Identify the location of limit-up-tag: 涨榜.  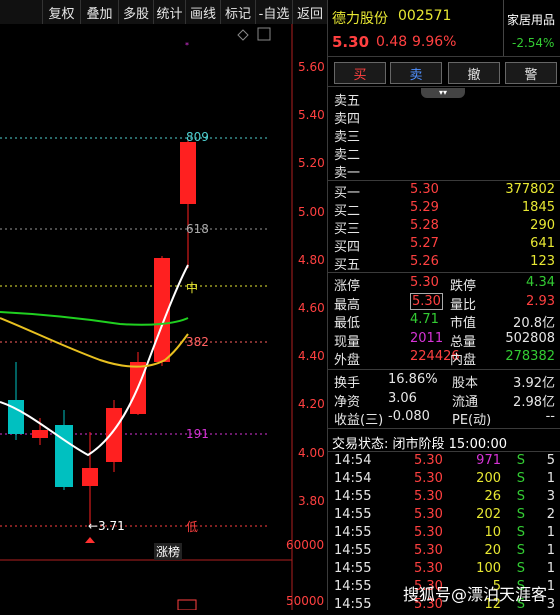
(168, 551).